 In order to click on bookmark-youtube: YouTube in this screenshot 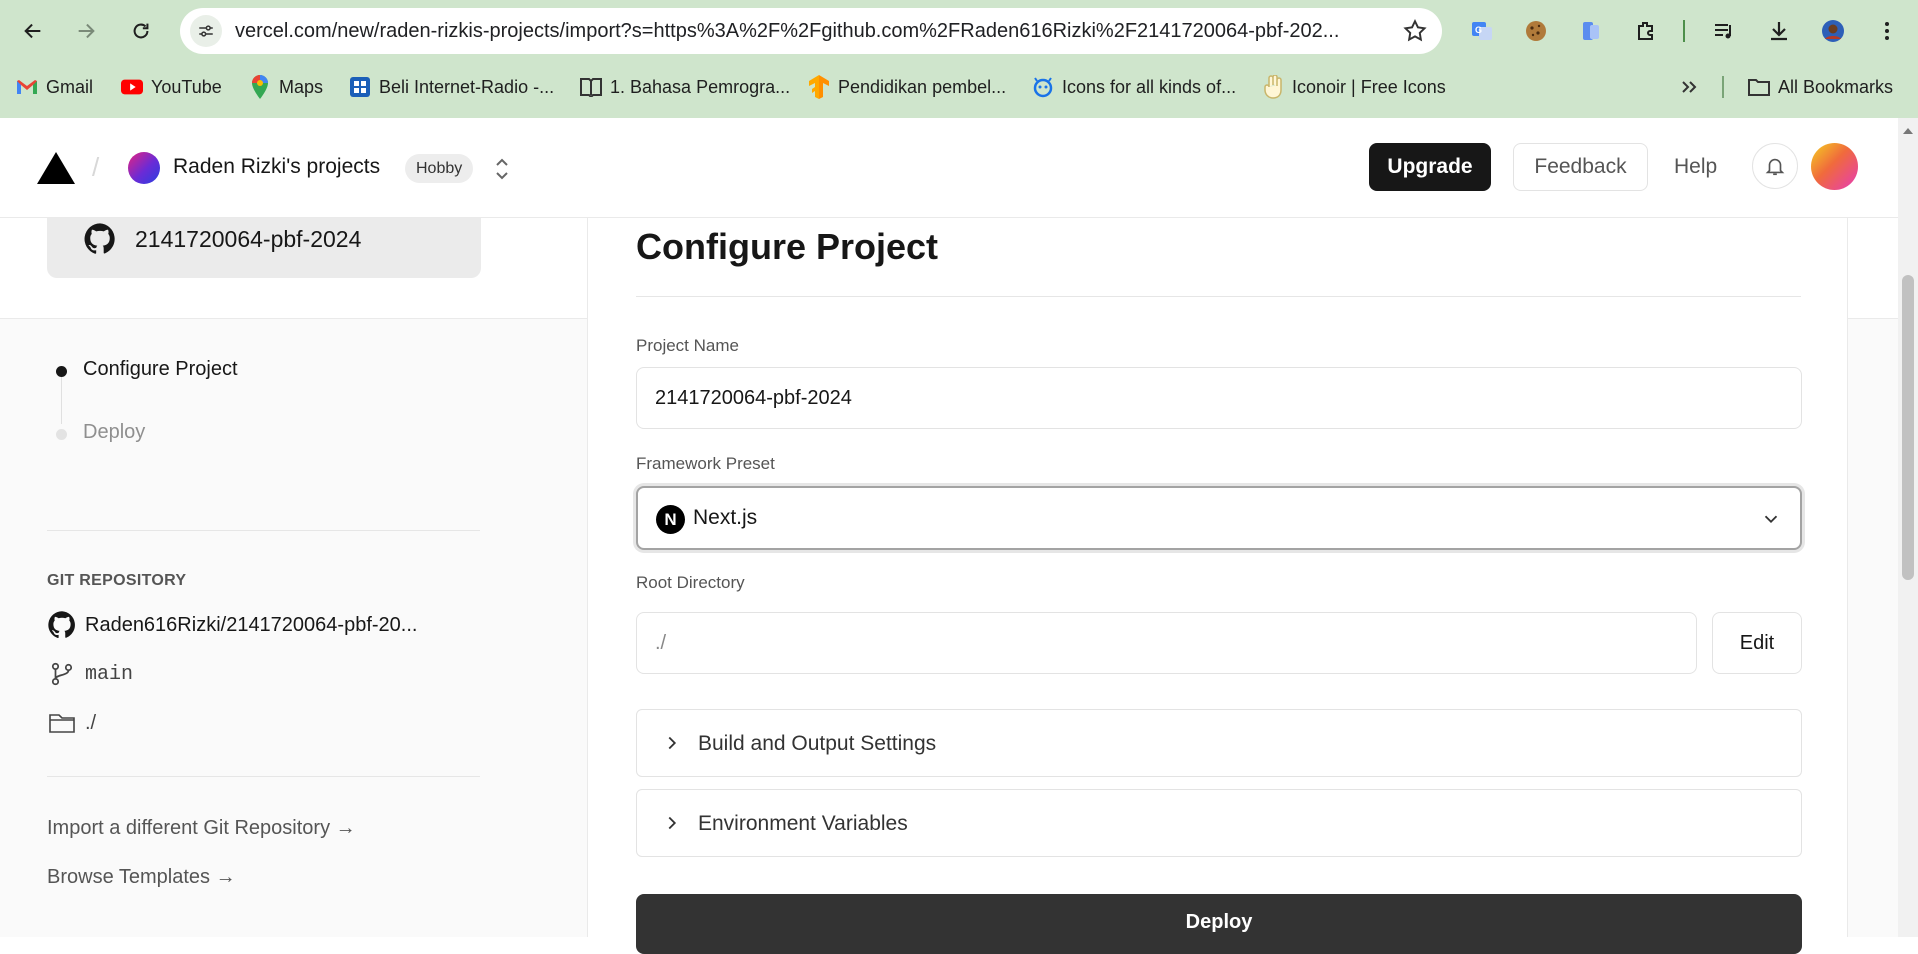, I will do `click(171, 87)`.